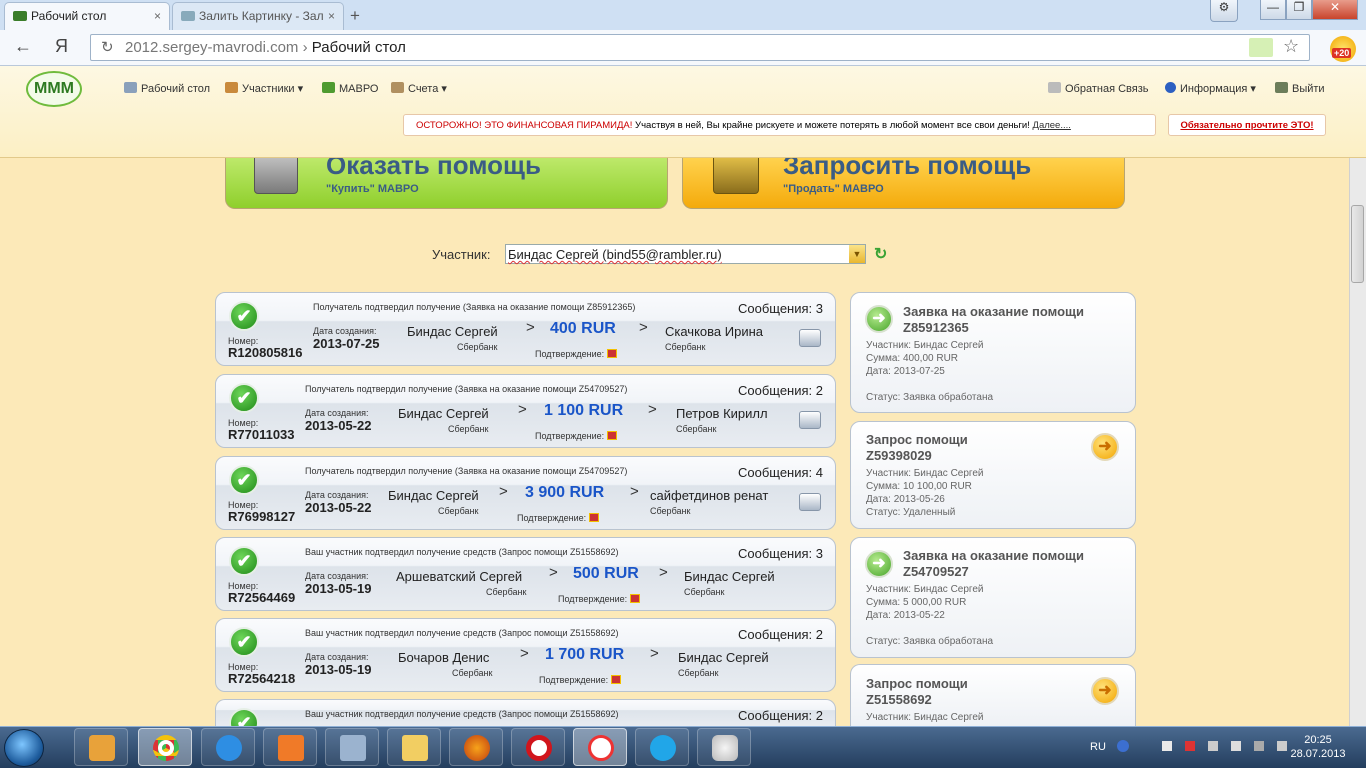  What do you see at coordinates (352, 747) in the screenshot?
I see `taskbar-scanner` at bounding box center [352, 747].